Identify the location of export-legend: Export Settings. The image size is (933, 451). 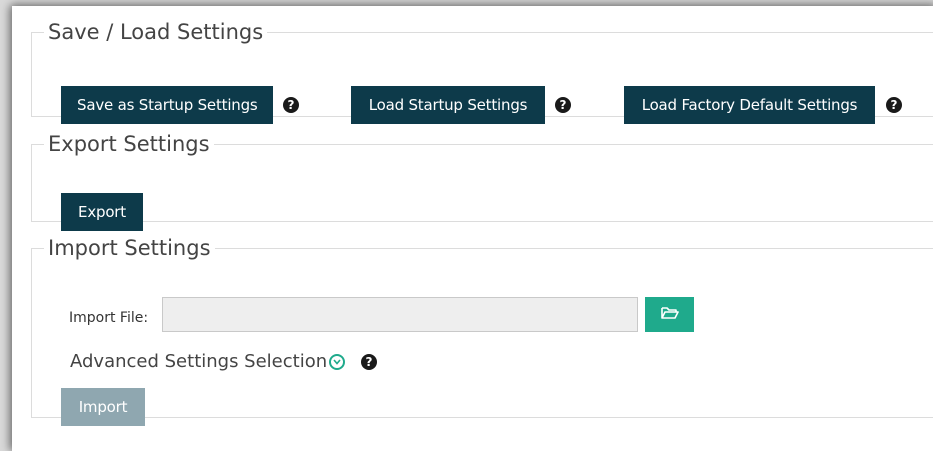
(129, 144).